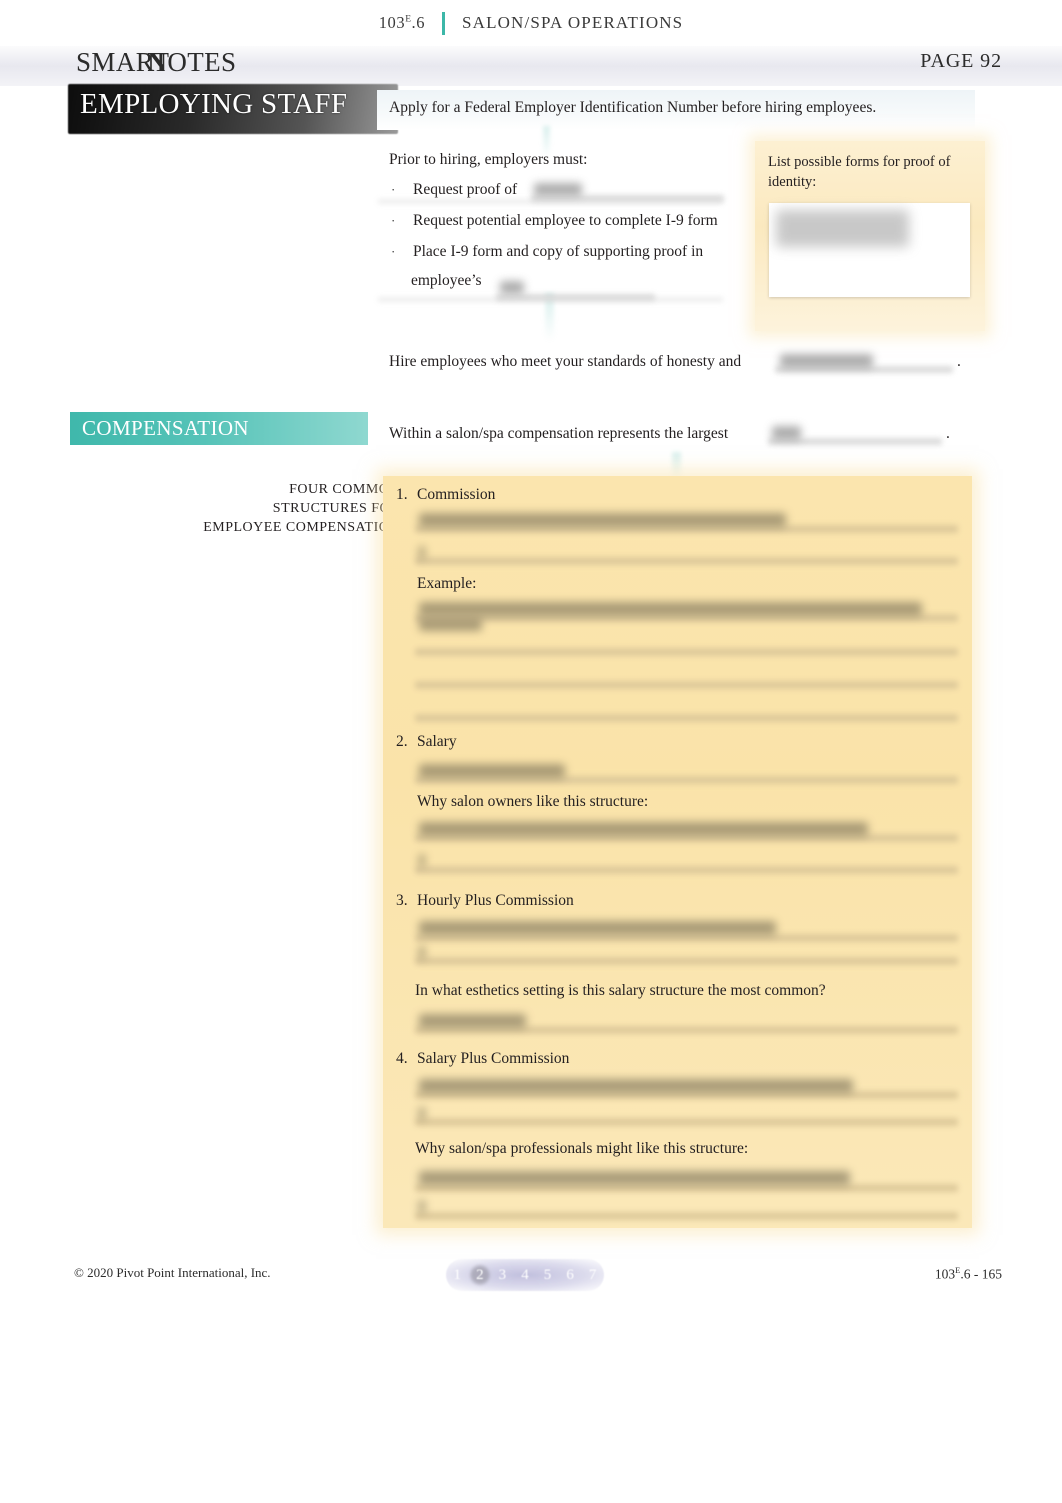 The image size is (1062, 1503). What do you see at coordinates (961, 61) in the screenshot?
I see `page-label: PAGE 92` at bounding box center [961, 61].